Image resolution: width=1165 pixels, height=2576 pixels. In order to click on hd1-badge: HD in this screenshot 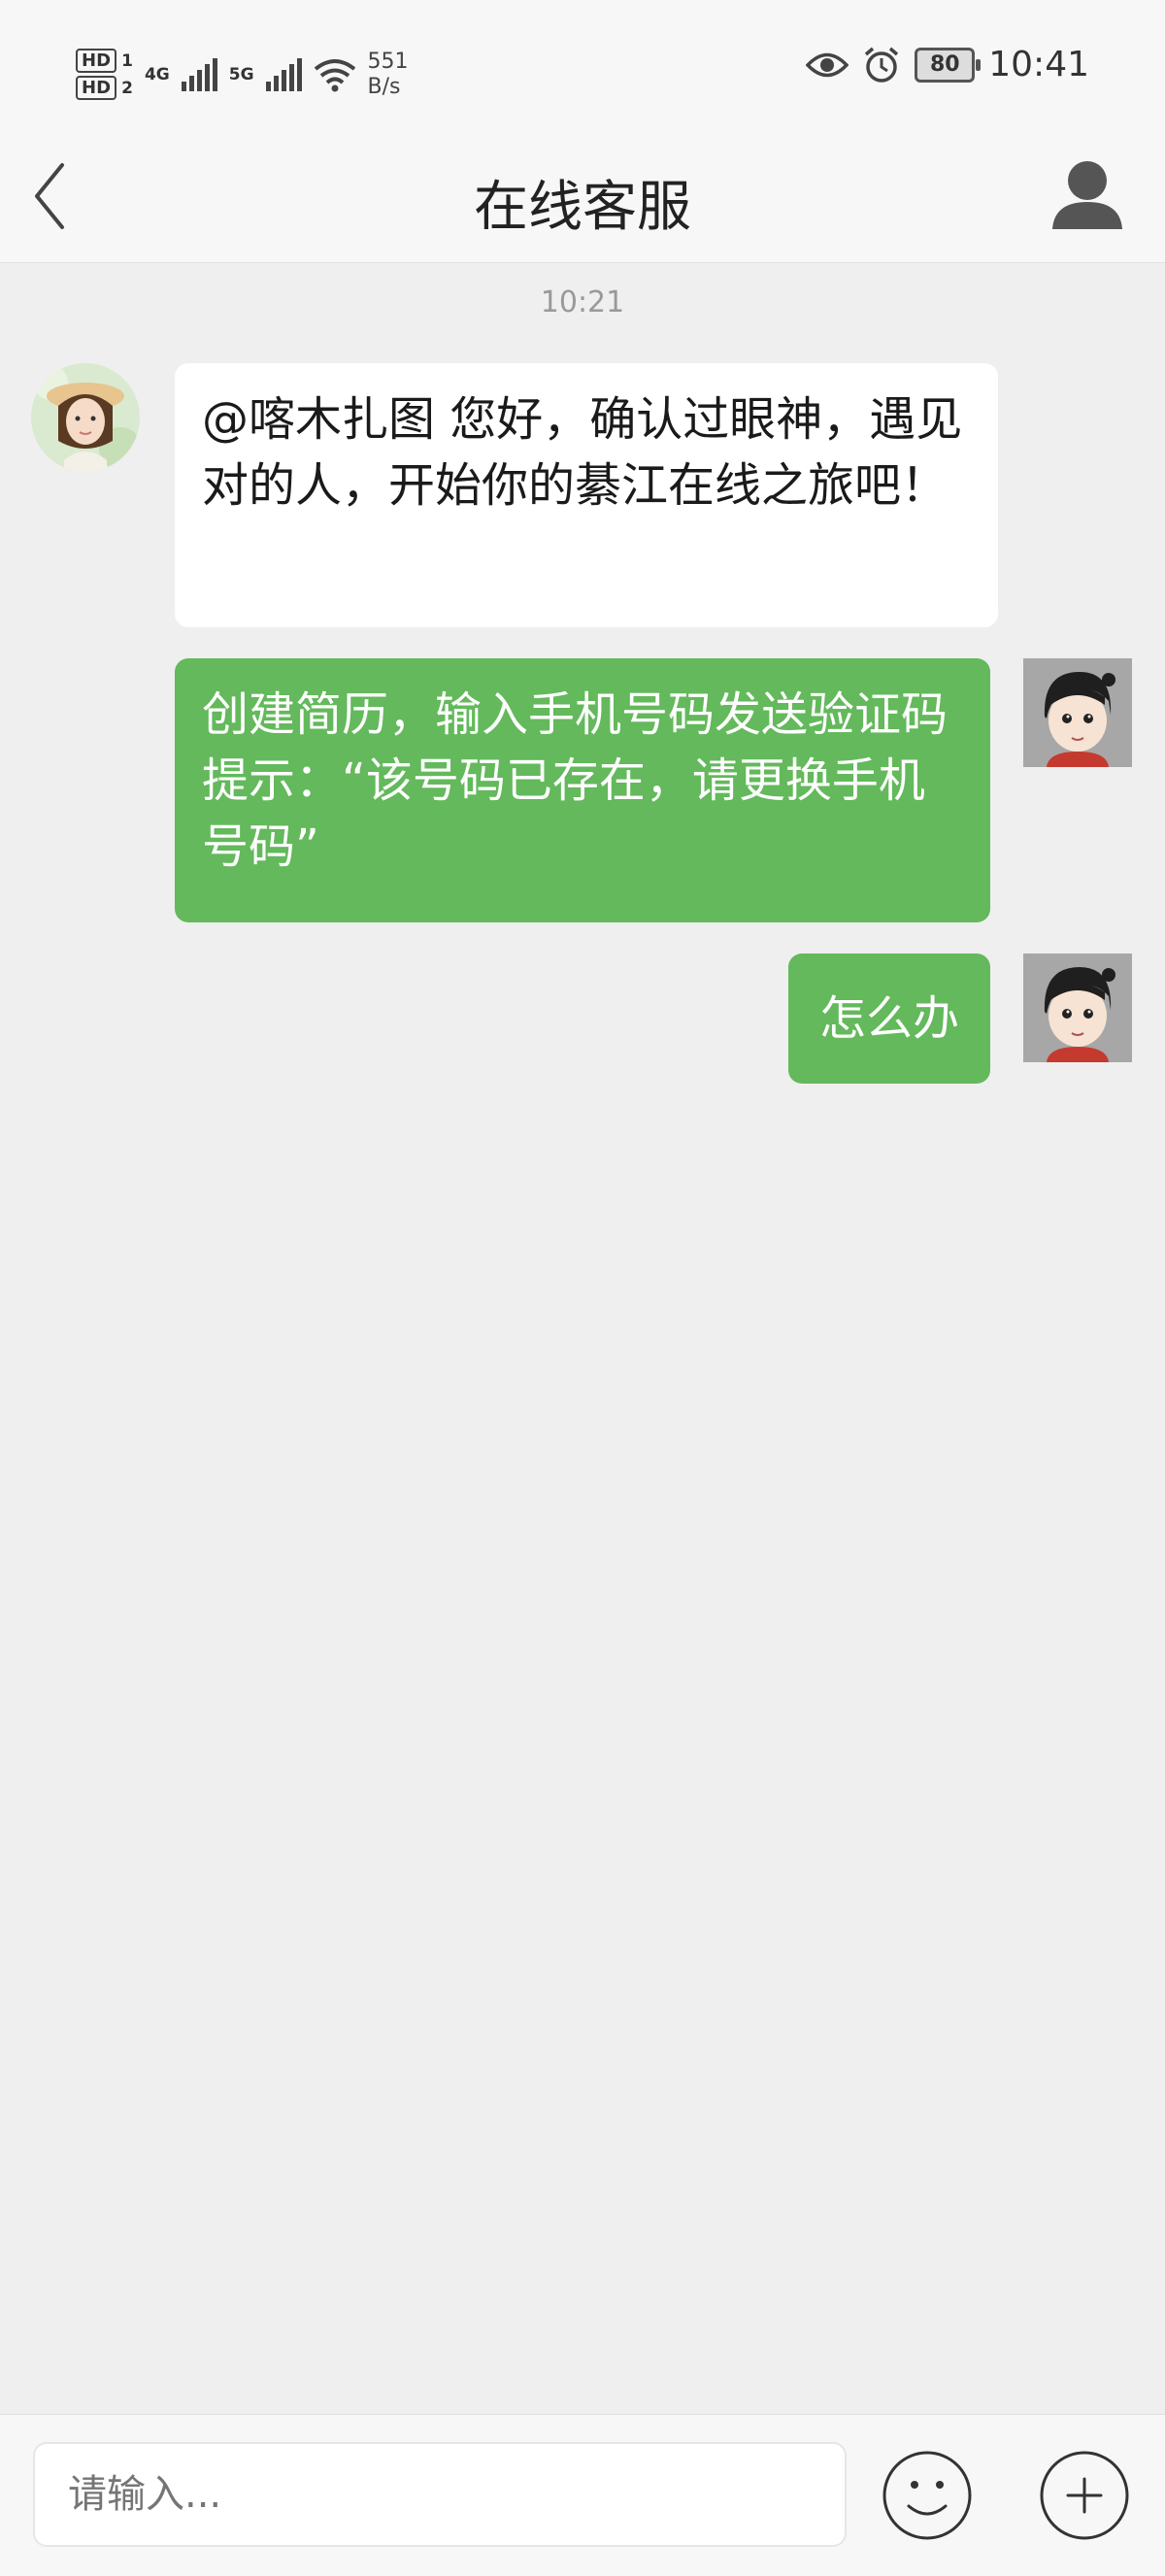, I will do `click(96, 61)`.